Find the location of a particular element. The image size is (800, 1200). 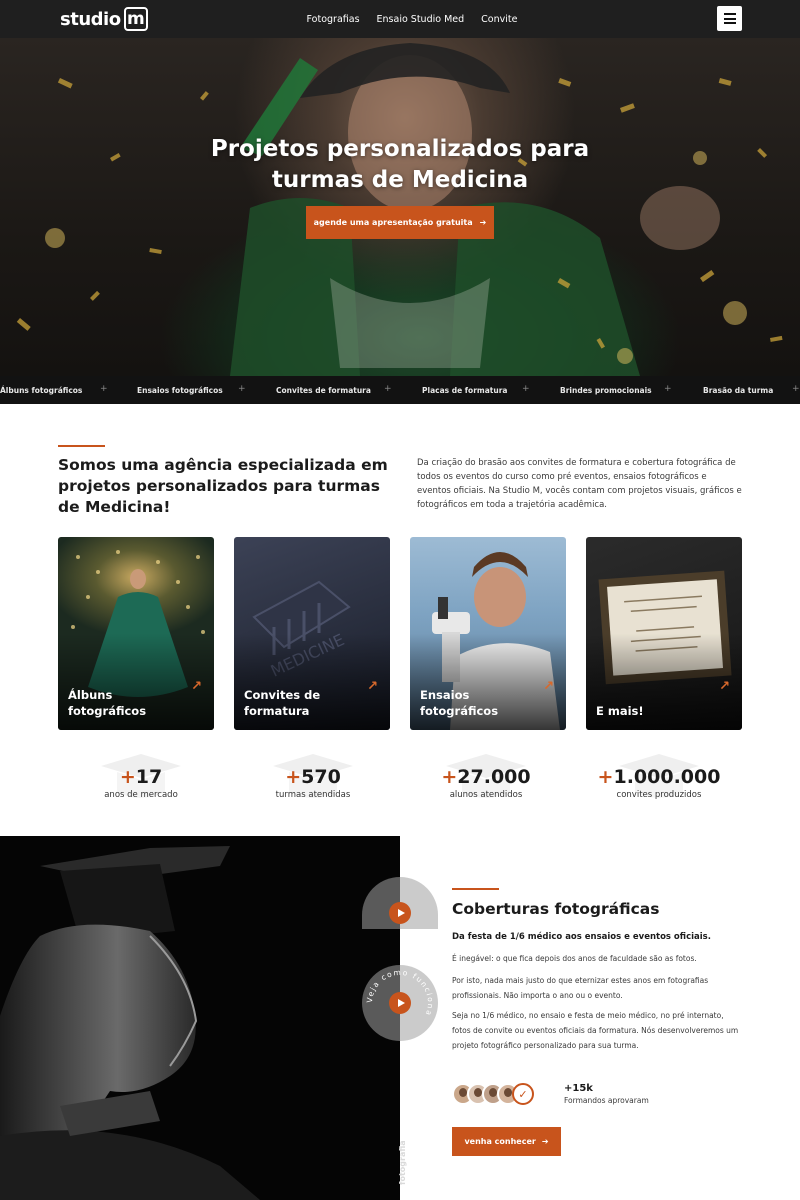

badge-ring-text: Veja como funciona is located at coordinates (400, 993).